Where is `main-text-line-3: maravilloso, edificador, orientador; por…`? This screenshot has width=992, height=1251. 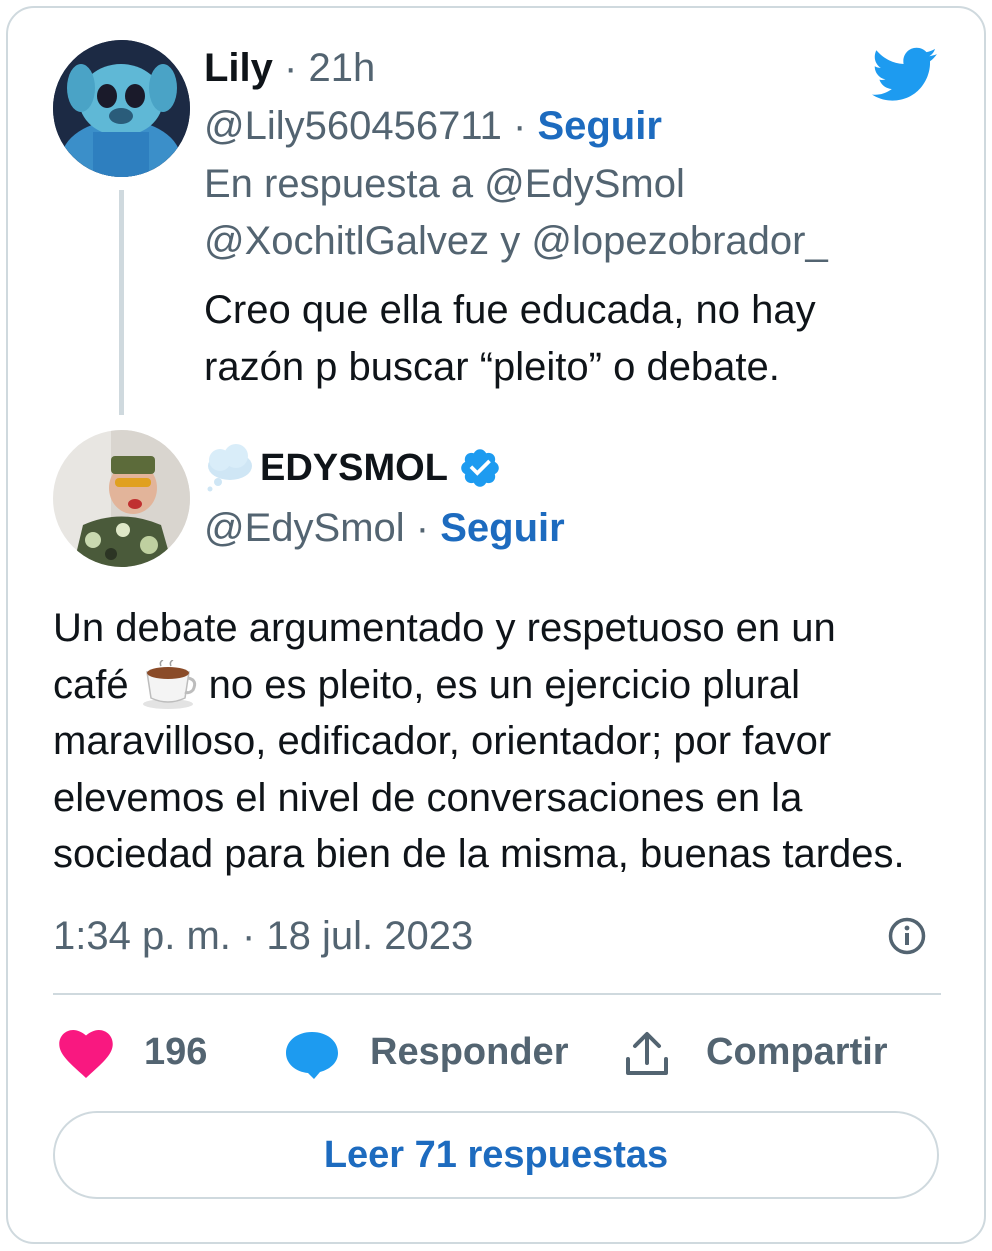 main-text-line-3: maravilloso, edificador, orientador; por… is located at coordinates (442, 741).